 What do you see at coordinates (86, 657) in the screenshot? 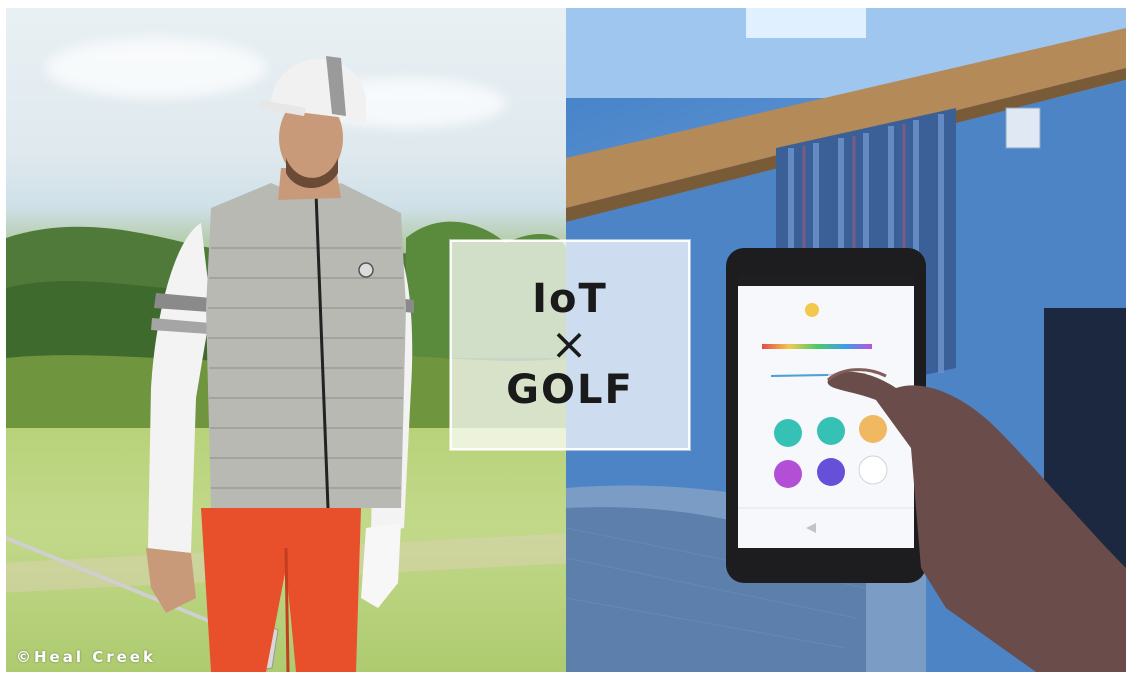
I see `copyright-watermark: ©Heal Creek` at bounding box center [86, 657].